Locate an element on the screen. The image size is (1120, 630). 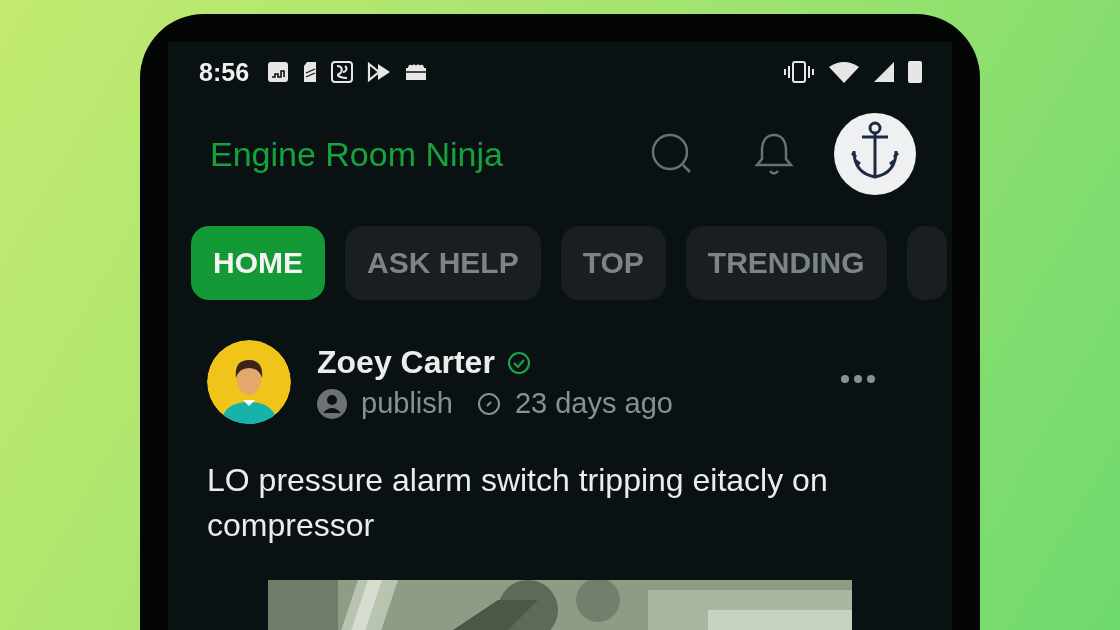
tab: TOP is located at coordinates (613, 263).